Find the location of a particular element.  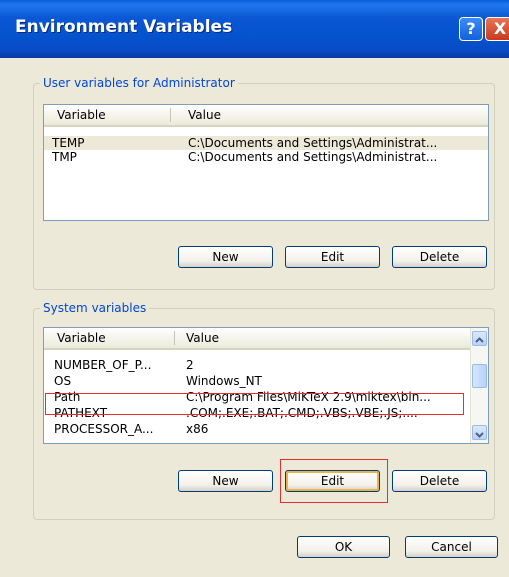

path-row-highlight is located at coordinates (254, 404).